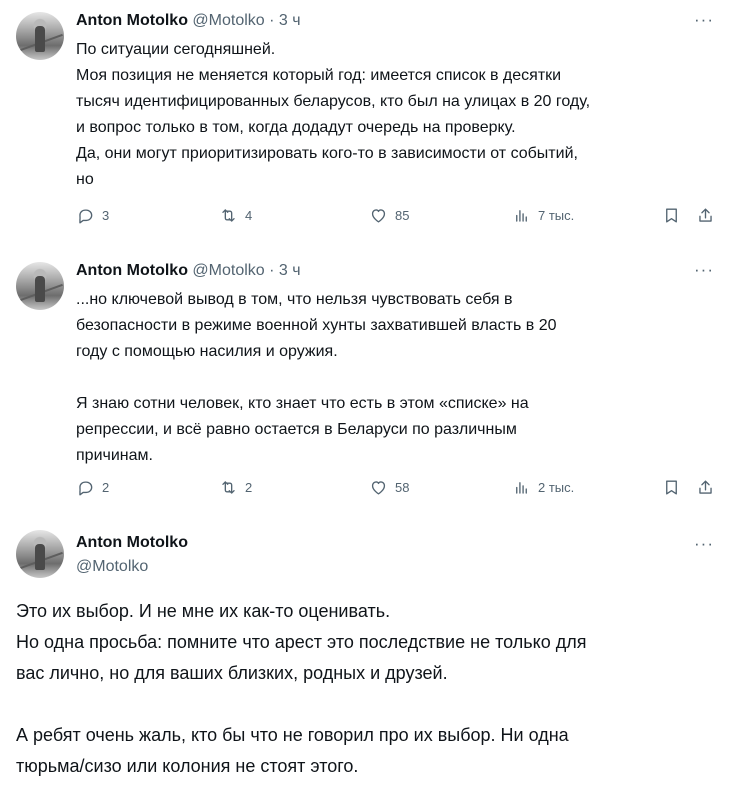 The width and height of the screenshot is (732, 788). What do you see at coordinates (402, 487) in the screenshot?
I see `like-count: 58` at bounding box center [402, 487].